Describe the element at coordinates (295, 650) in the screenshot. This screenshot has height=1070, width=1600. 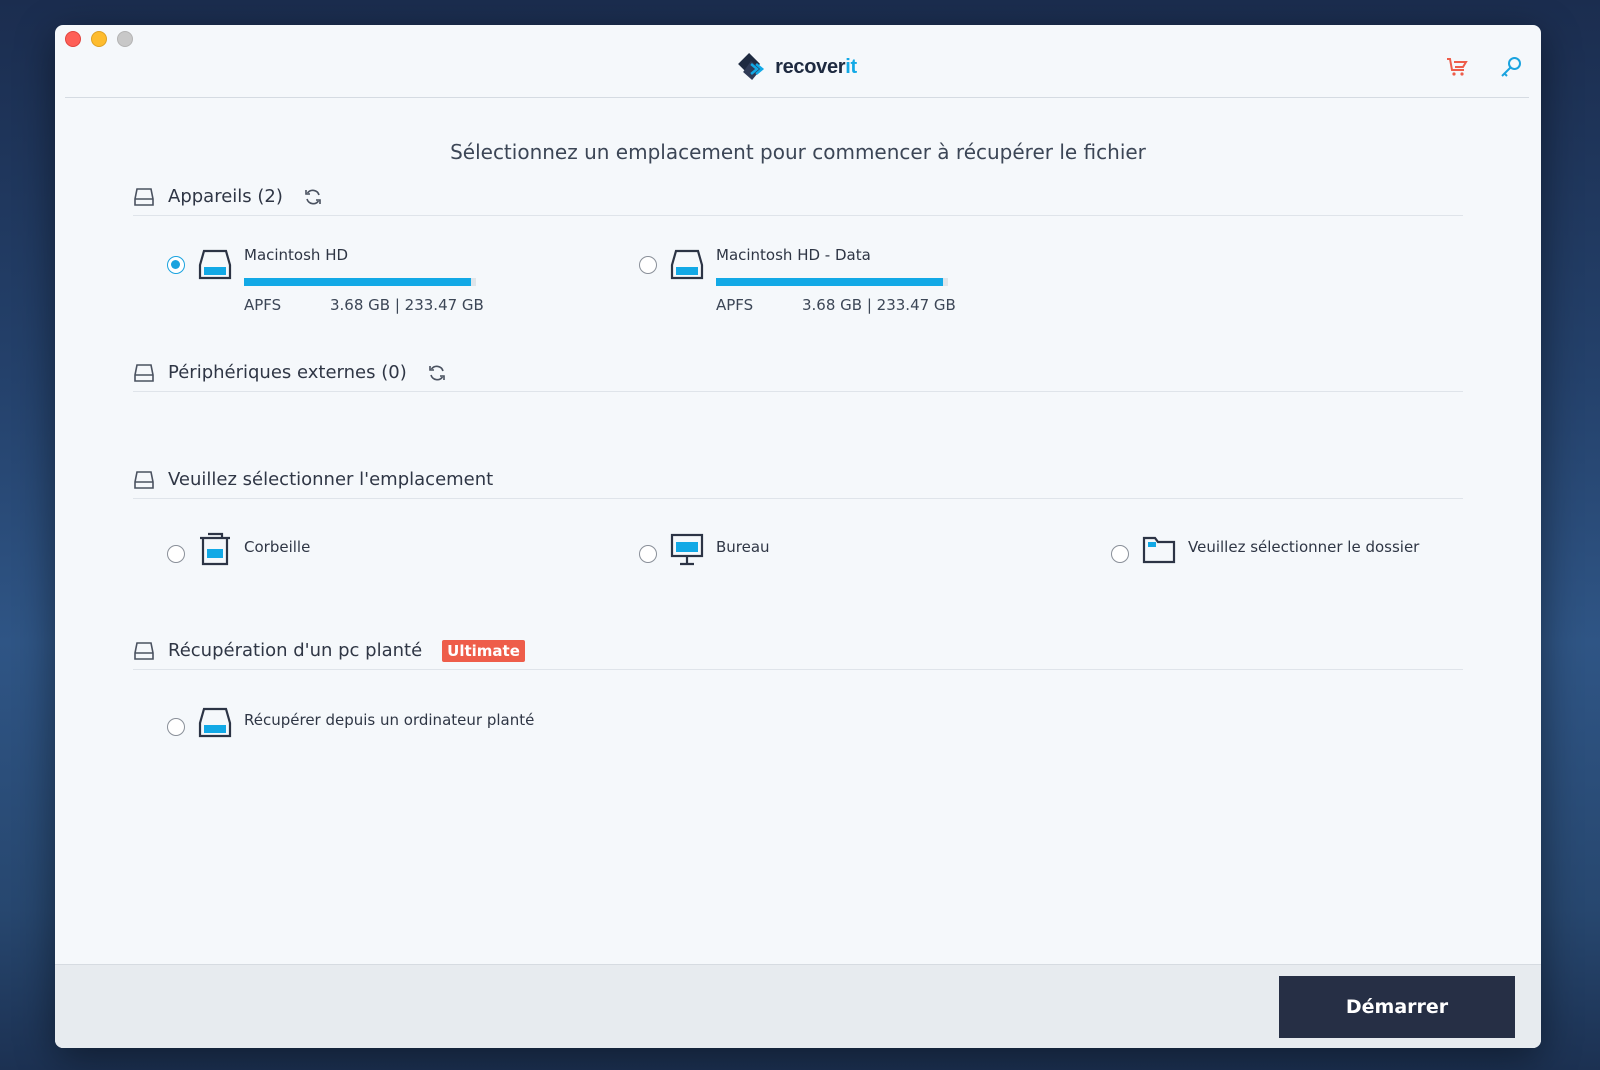
I see `crash-title: Récupération d'un pc planté` at that location.